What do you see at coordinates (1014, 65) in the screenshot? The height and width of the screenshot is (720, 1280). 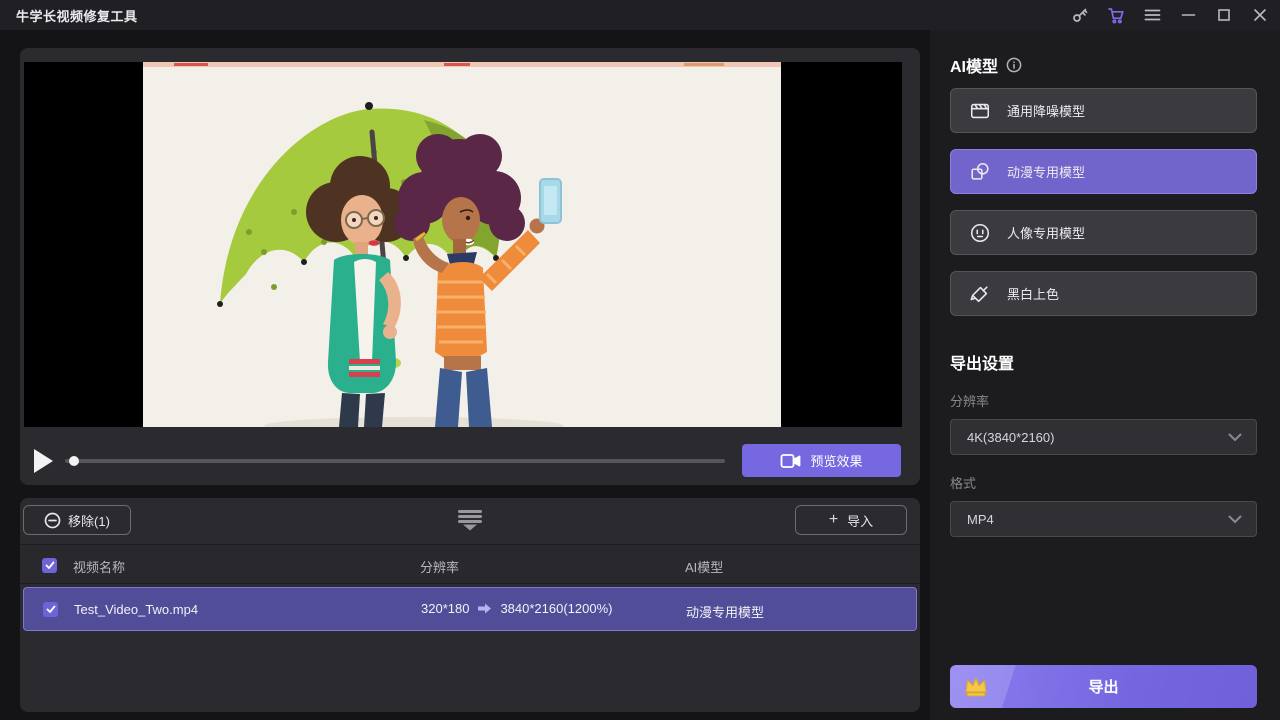 I see `info-icon` at bounding box center [1014, 65].